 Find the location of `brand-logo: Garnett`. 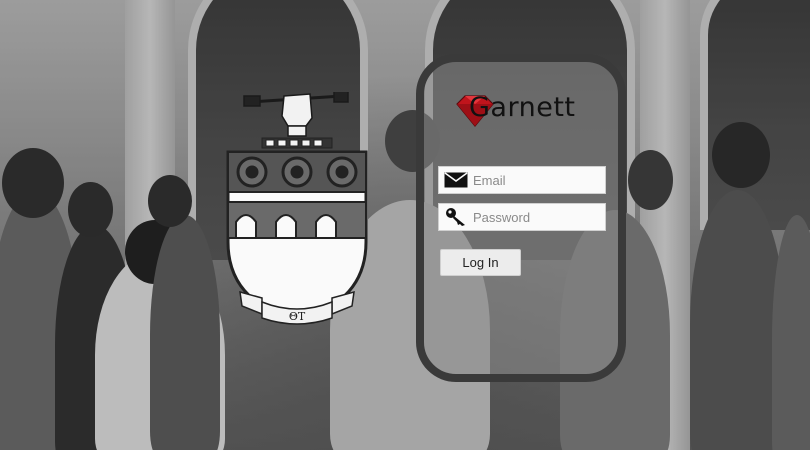

brand-logo: Garnett is located at coordinates (525, 112).